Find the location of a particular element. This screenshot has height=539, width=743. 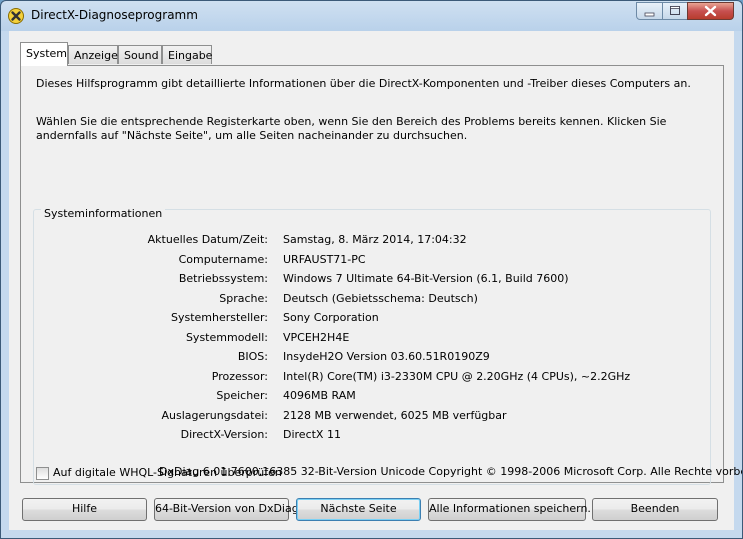

system-info-title: Systeminformationen is located at coordinates (103, 213).